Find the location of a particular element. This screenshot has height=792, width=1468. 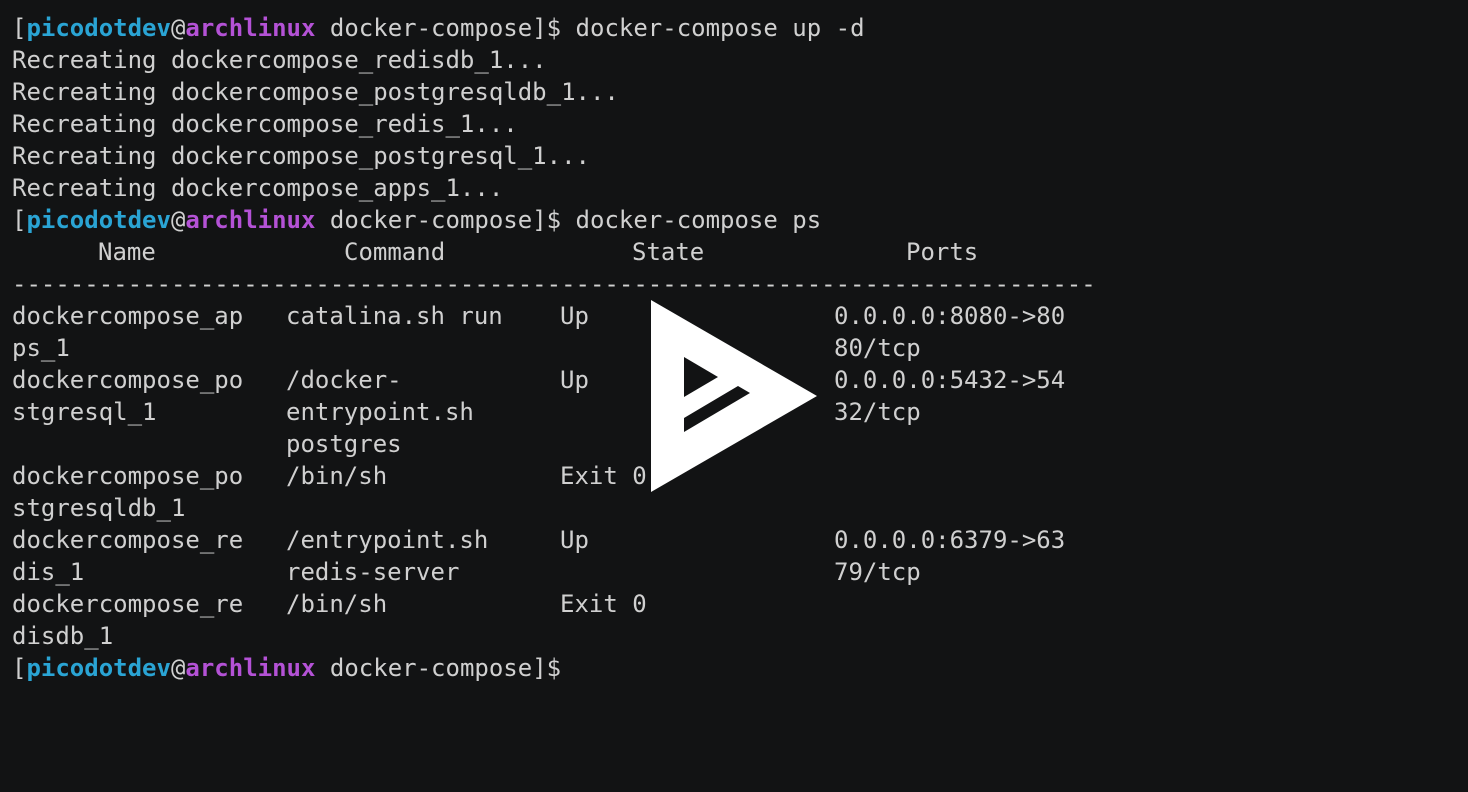

asciinema-play-icon is located at coordinates (734, 396).